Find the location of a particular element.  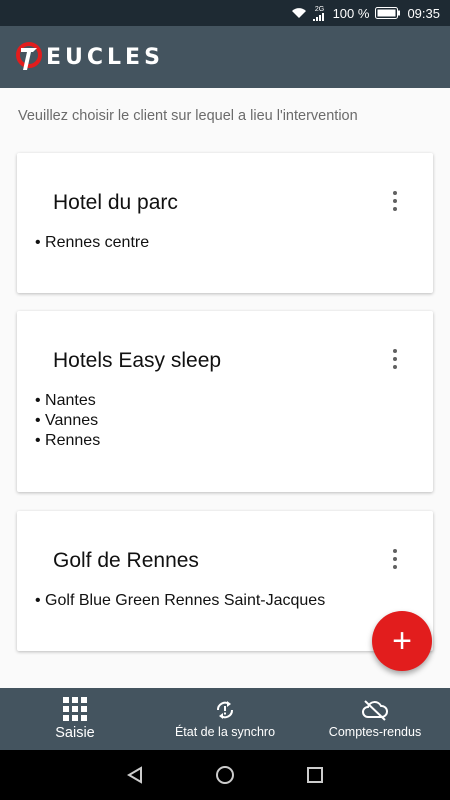

client-name: Golf de Rennes is located at coordinates (126, 560).